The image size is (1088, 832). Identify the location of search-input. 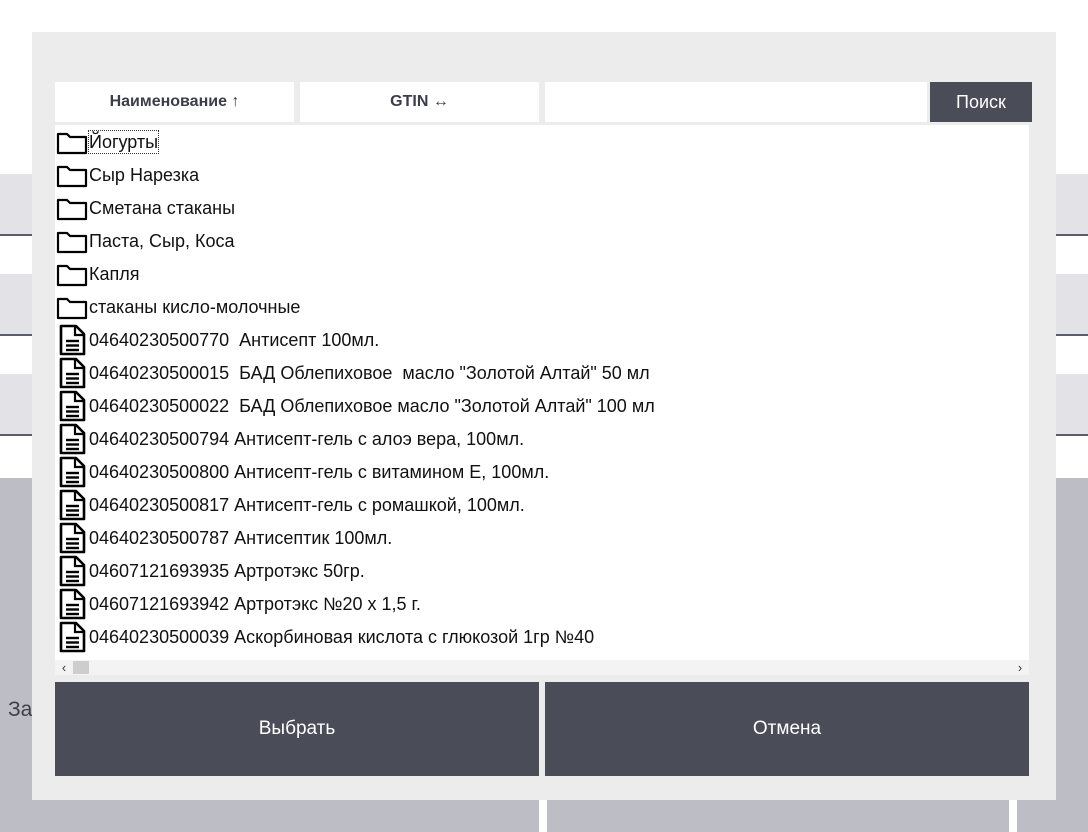
(736, 102).